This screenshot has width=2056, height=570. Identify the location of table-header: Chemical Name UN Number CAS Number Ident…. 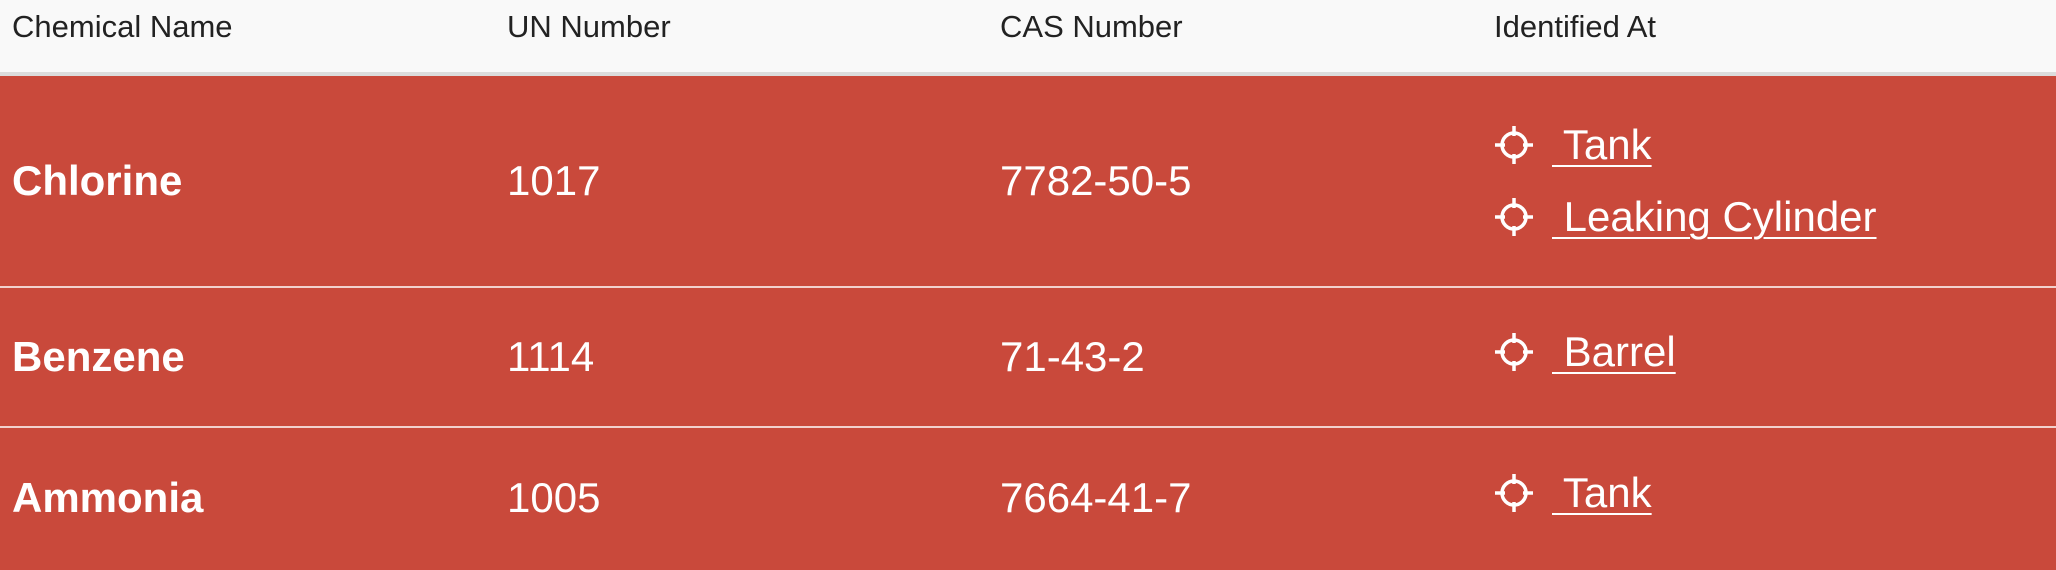
(1028, 38).